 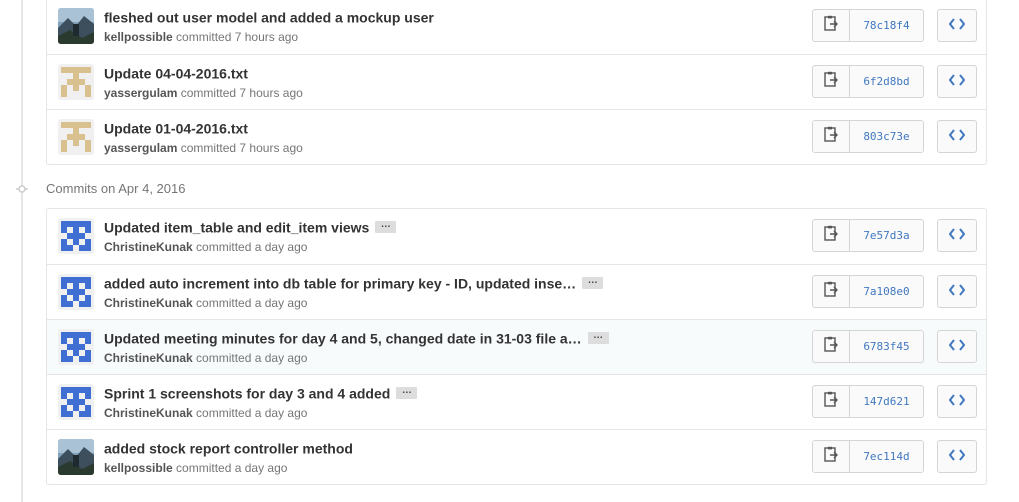 I want to click on commit-time: committed 7 hours ago, so click(x=241, y=93).